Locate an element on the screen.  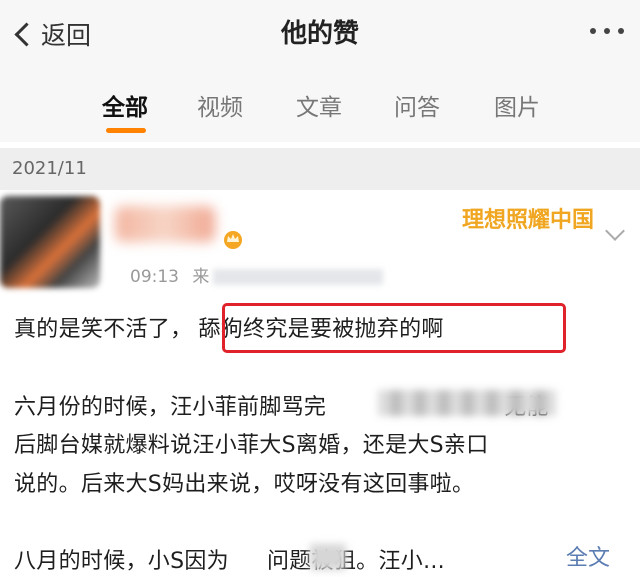
tab-bar: 全部 视频 文章 问答 图片 is located at coordinates (320, 106).